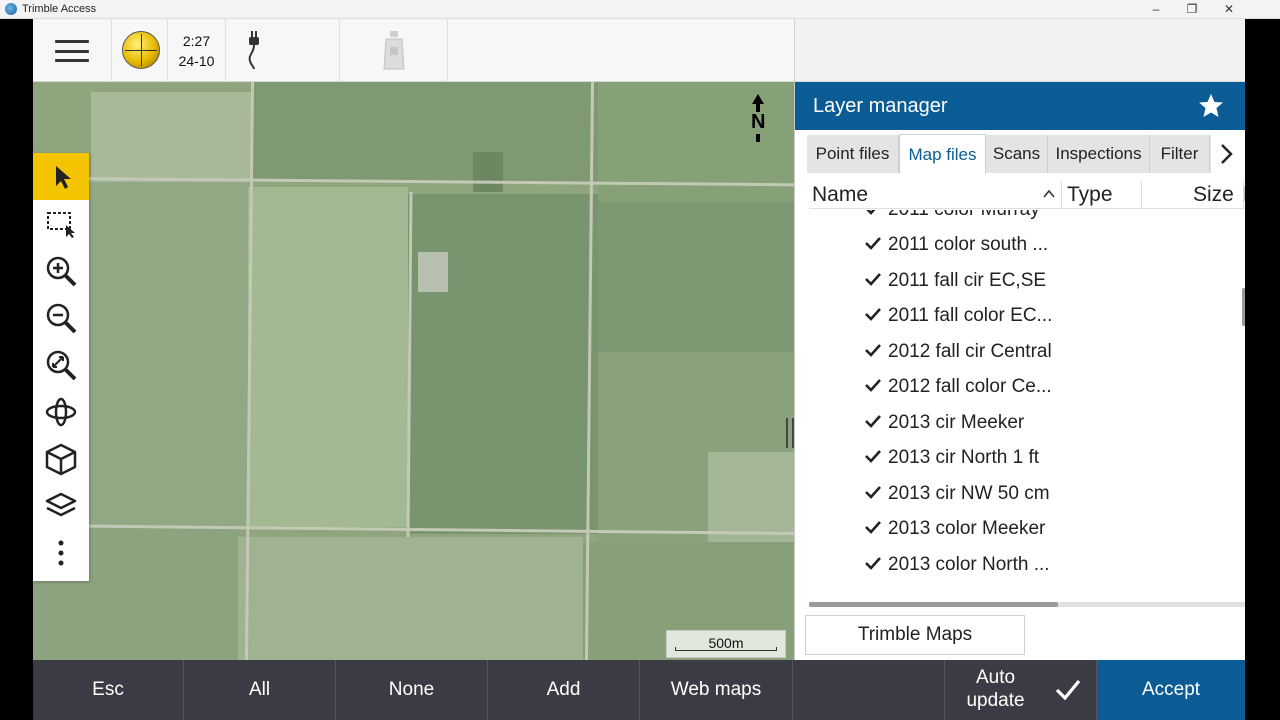  What do you see at coordinates (1019, 50) in the screenshot?
I see `status-bar-right` at bounding box center [1019, 50].